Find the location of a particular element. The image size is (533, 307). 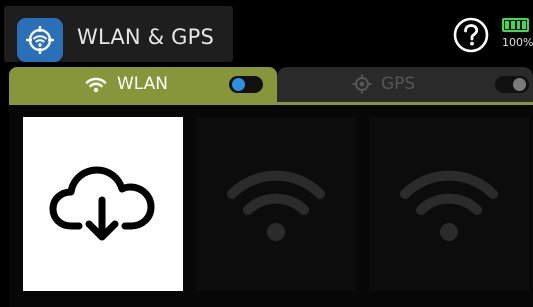

cloud-download-icon is located at coordinates (102, 203).